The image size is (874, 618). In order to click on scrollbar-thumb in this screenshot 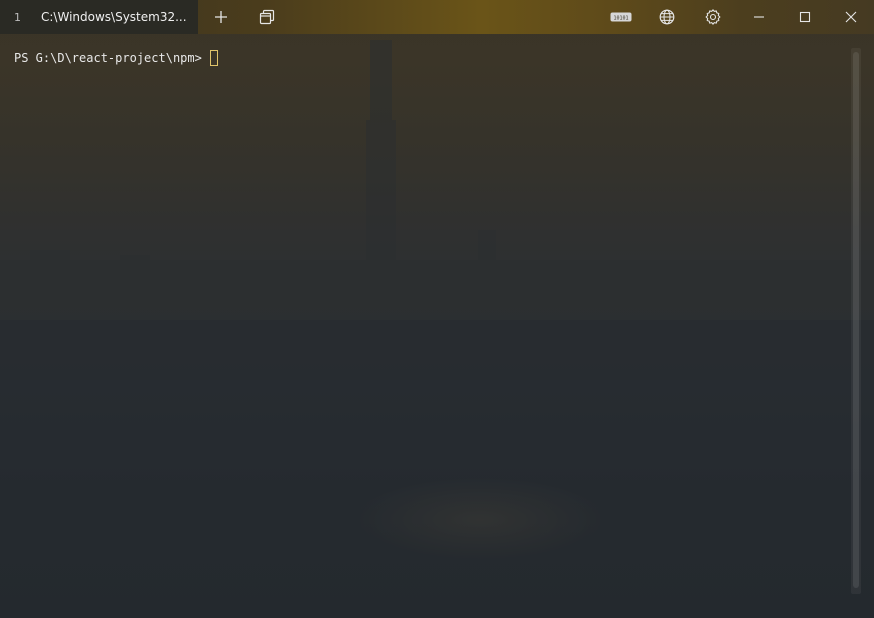, I will do `click(856, 320)`.